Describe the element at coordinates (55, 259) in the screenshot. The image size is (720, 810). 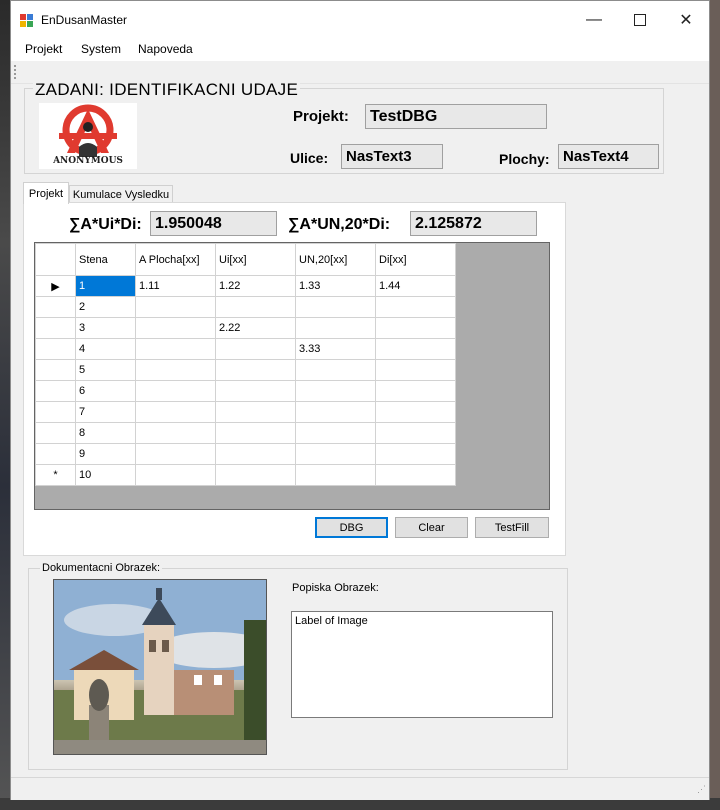
I see `grid-corner-cell` at that location.